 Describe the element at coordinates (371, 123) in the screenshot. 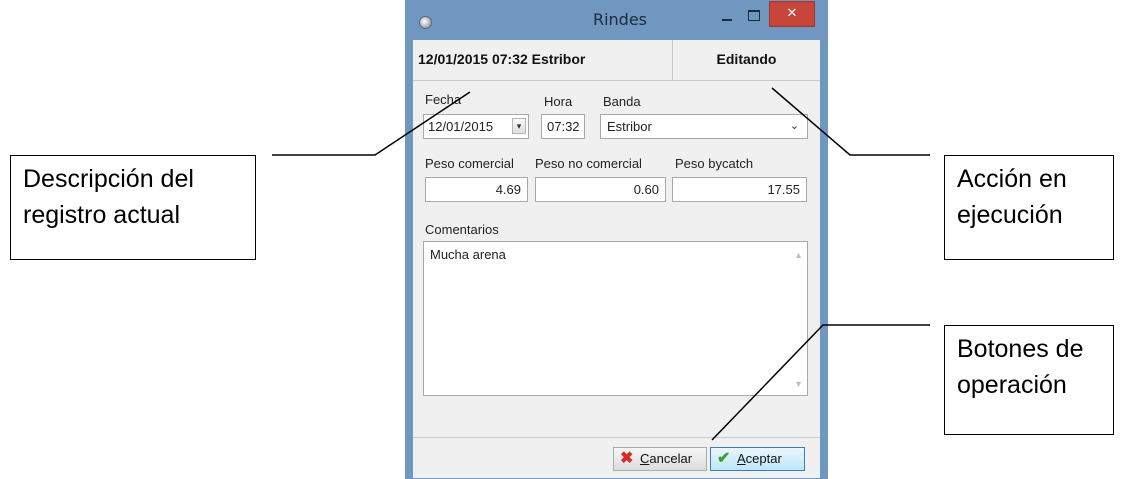

I see `leader-descripcion` at that location.